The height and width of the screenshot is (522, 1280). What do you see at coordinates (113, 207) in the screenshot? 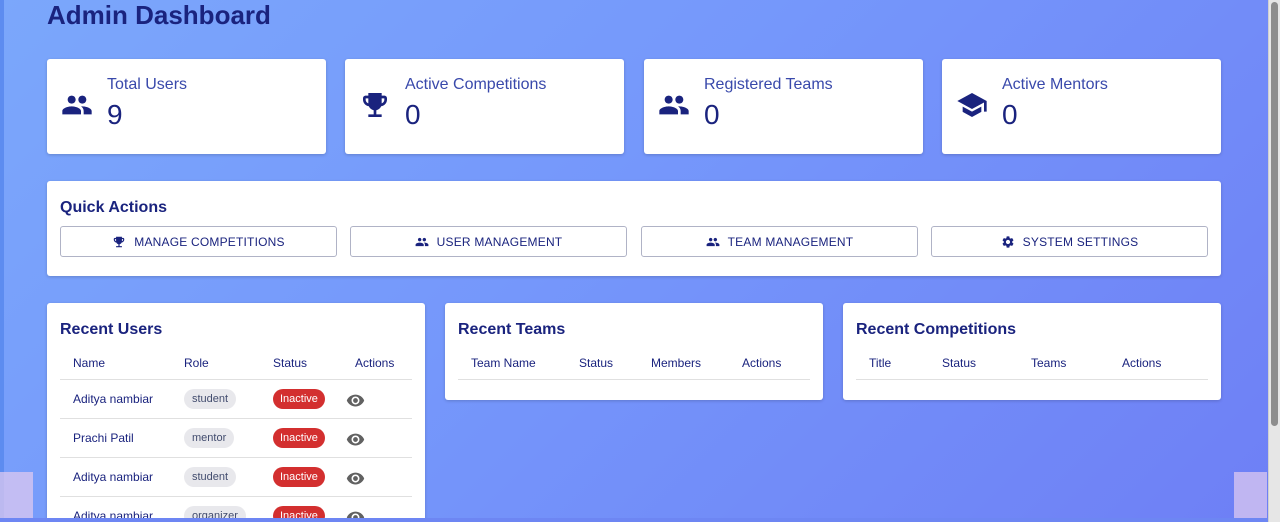
I see `quick-actions-title: Quick Actions` at bounding box center [113, 207].